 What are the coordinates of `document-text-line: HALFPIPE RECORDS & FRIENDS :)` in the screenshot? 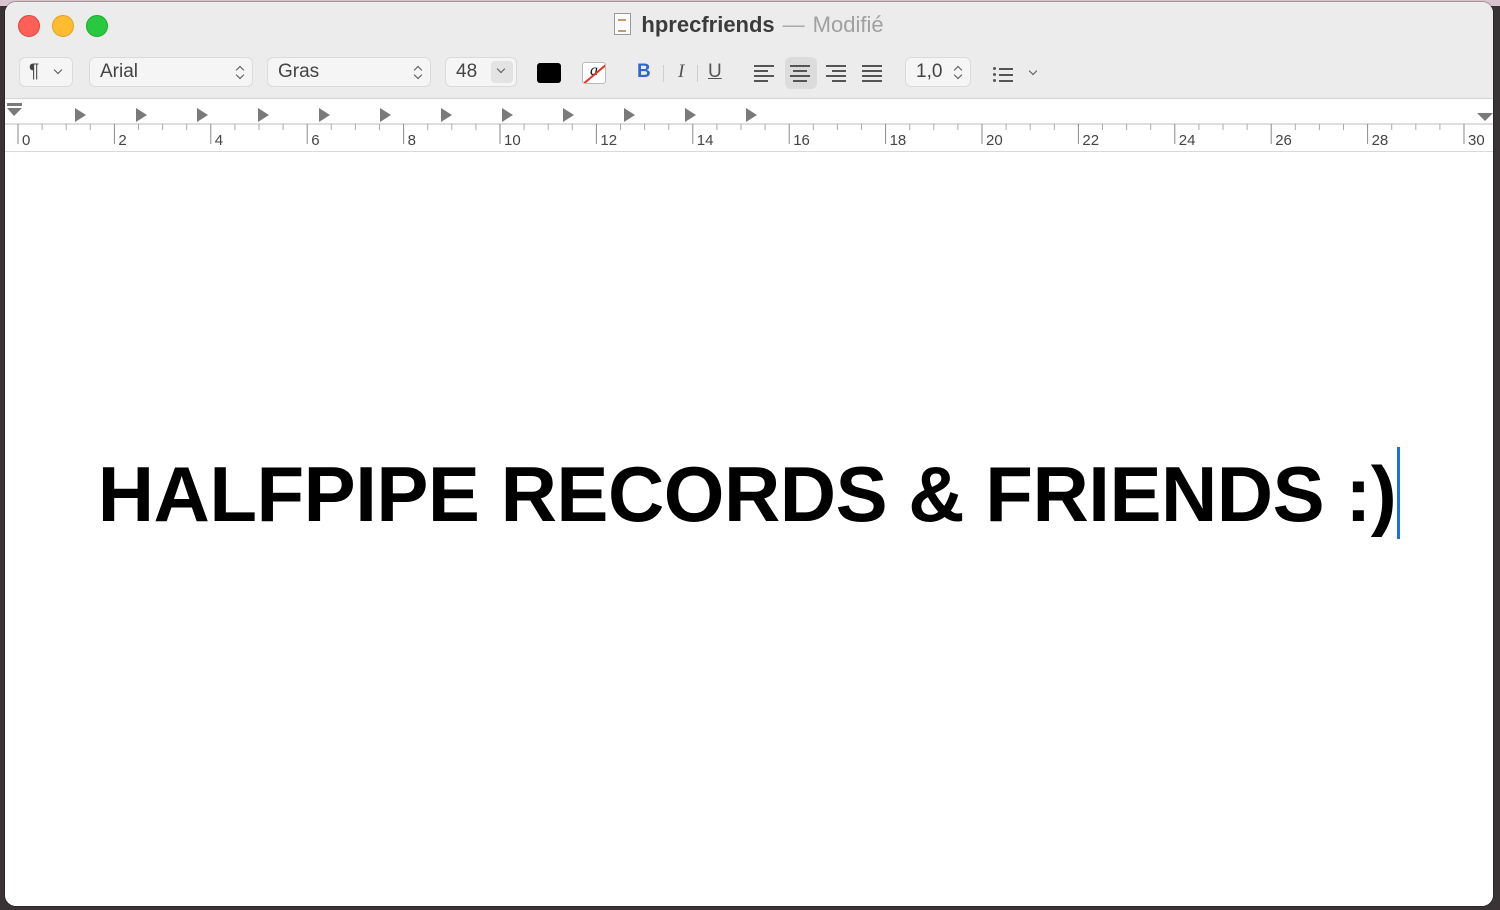 It's located at (749, 493).